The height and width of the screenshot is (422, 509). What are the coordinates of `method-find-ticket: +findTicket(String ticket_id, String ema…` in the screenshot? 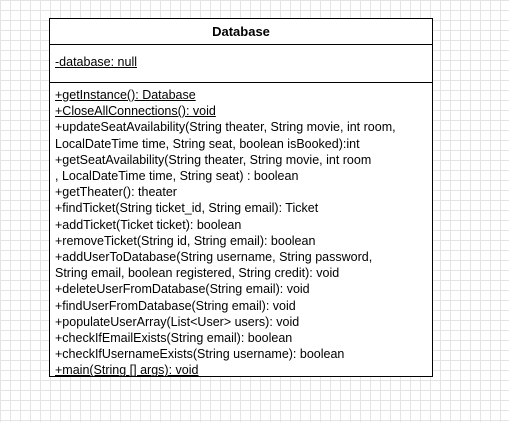 It's located at (187, 208).